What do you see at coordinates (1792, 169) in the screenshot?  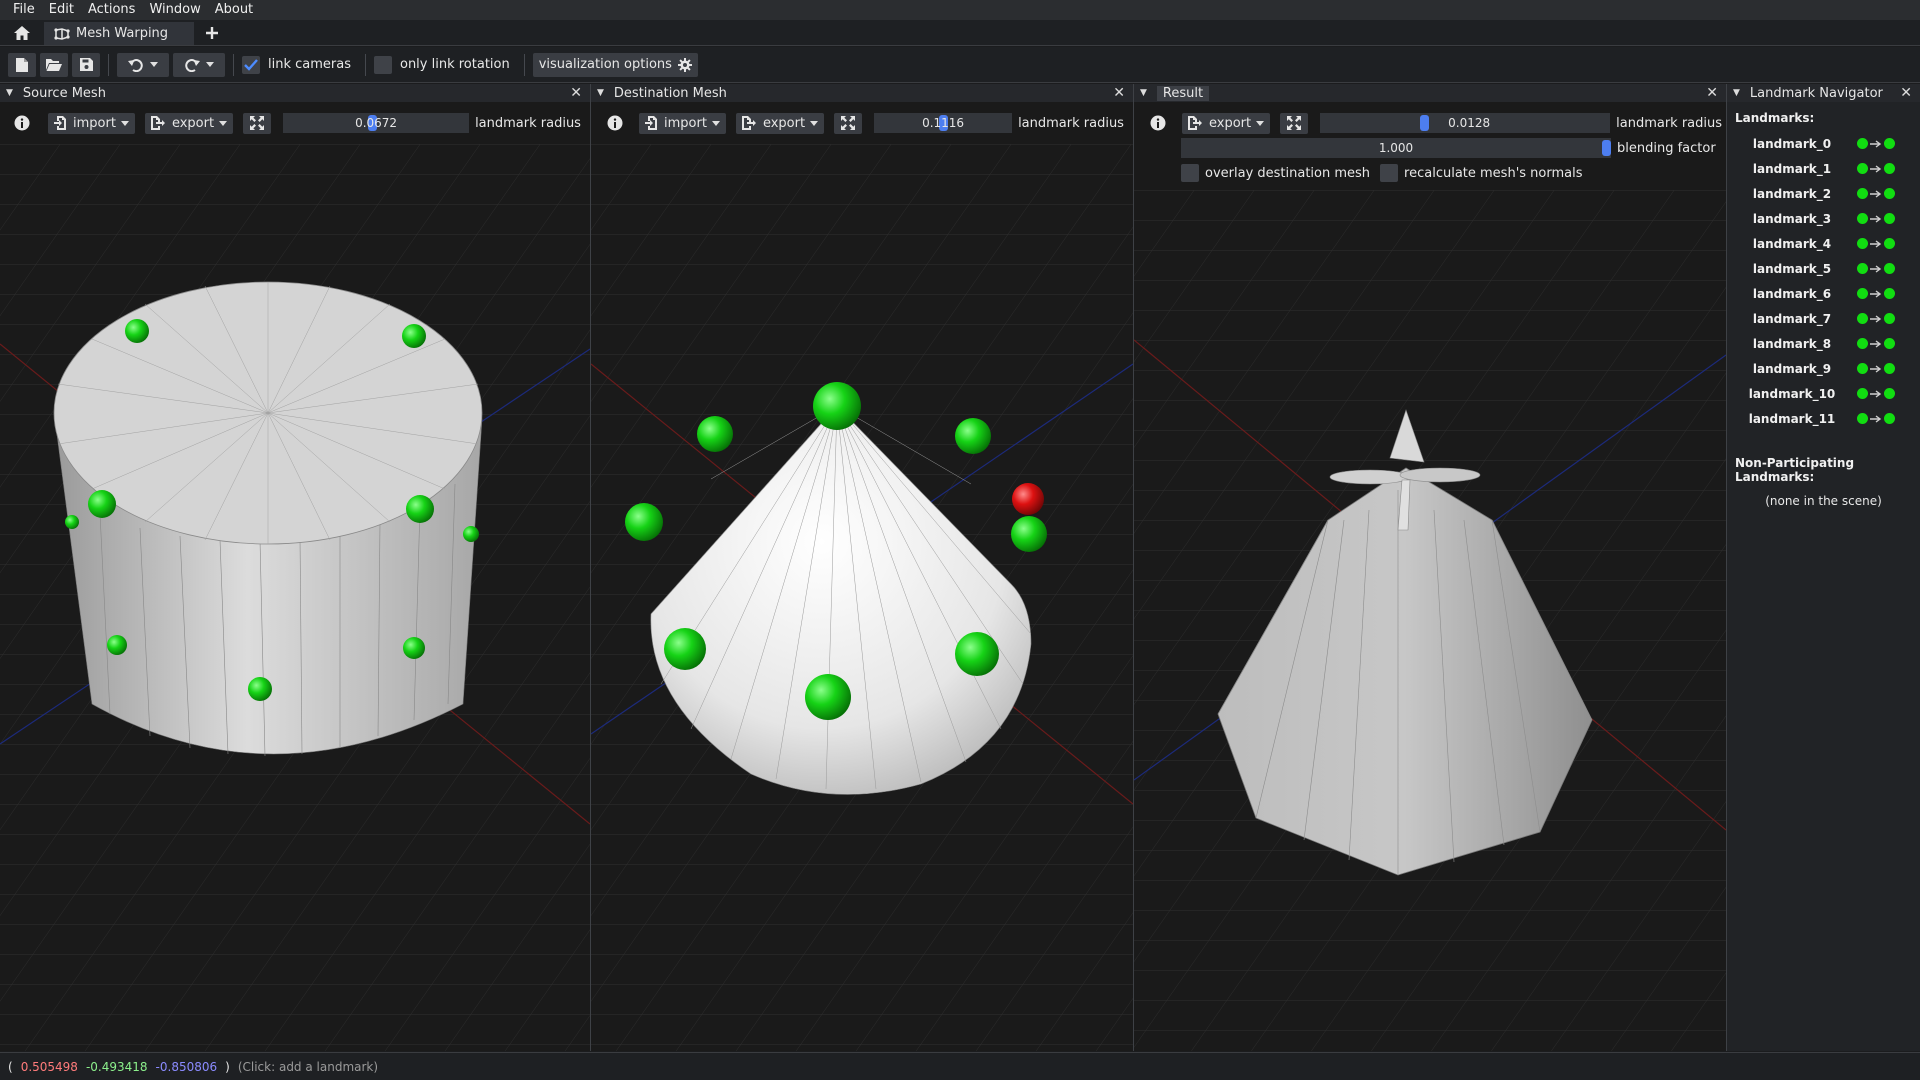 I see `landmark-name: landmark_1` at bounding box center [1792, 169].